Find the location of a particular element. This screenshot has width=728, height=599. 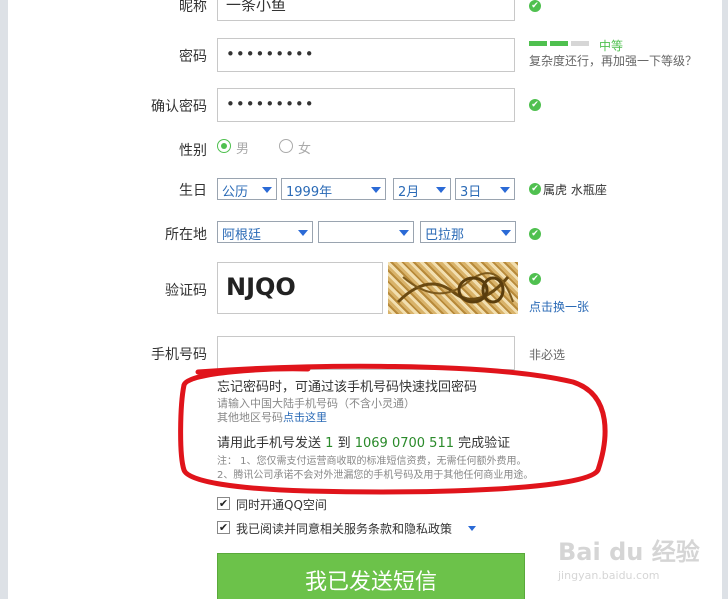

phone-input is located at coordinates (366, 353).